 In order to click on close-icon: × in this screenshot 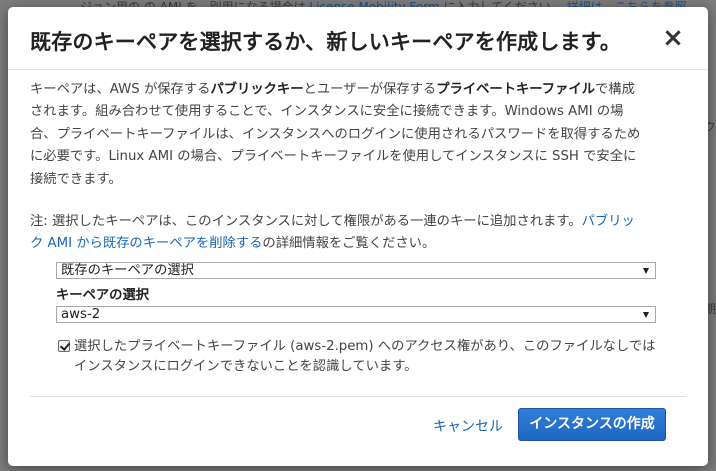, I will do `click(673, 38)`.